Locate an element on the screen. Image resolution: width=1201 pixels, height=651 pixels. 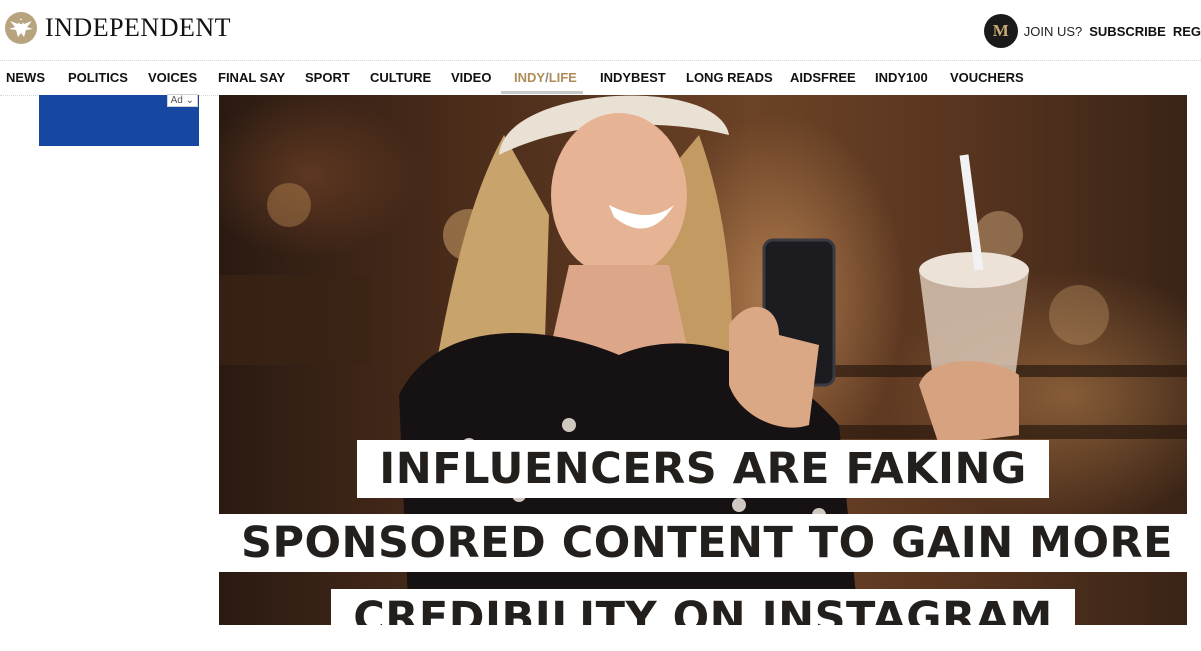
nav-item-sport: SPORT is located at coordinates (327, 77).